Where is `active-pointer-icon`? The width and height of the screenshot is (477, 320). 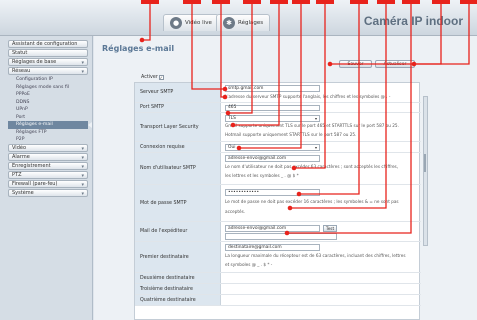
active-pointer-icon is located at coordinates (90, 125).